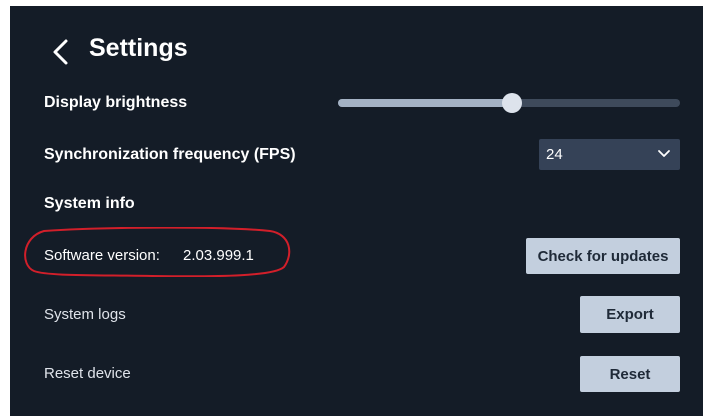 This screenshot has height=418, width=705. I want to click on reset-button: Reset, so click(630, 374).